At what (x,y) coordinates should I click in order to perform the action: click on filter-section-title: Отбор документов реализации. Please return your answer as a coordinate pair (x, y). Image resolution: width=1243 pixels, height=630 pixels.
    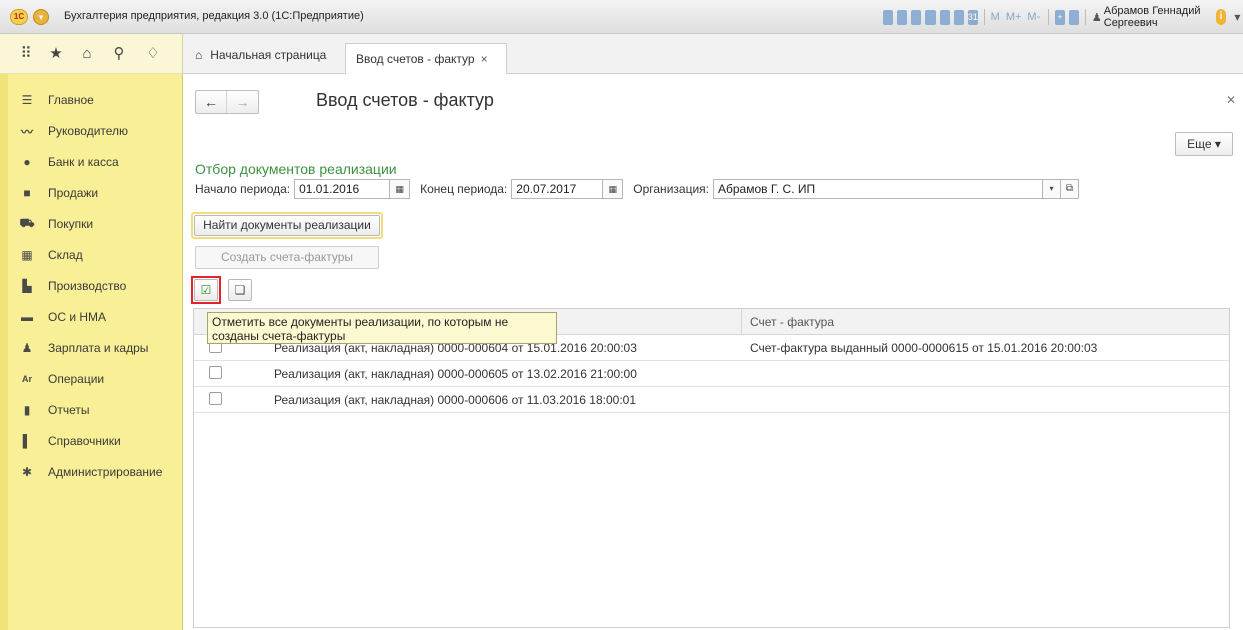
    Looking at the image, I should click on (296, 169).